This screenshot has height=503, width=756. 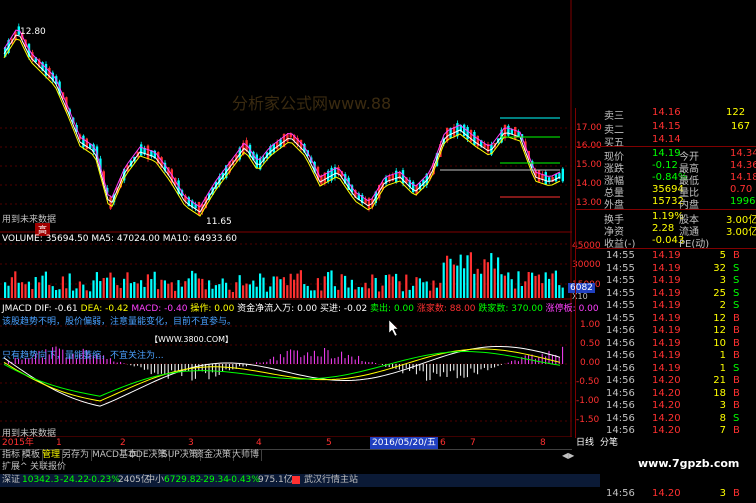 What do you see at coordinates (76, 455) in the screenshot?
I see `tab-save-as: 另存为` at bounding box center [76, 455].